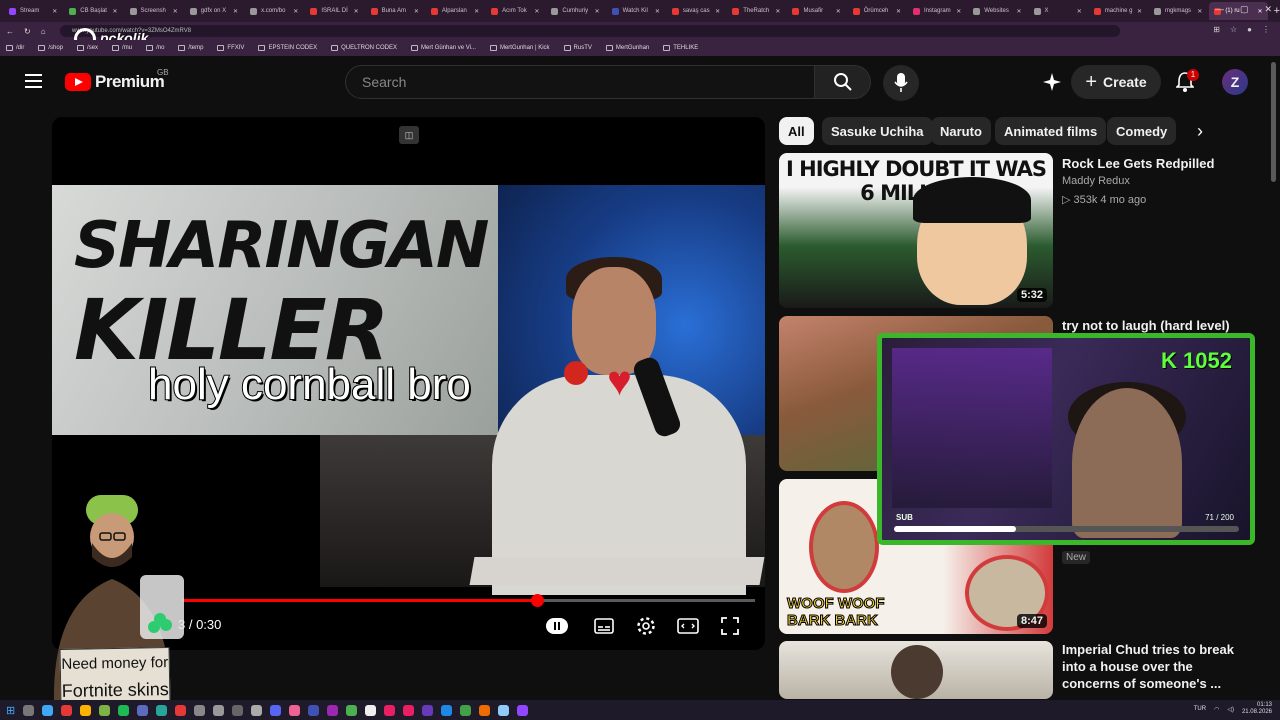 Image resolution: width=1280 pixels, height=720 pixels. I want to click on chip-all: All, so click(796, 131).